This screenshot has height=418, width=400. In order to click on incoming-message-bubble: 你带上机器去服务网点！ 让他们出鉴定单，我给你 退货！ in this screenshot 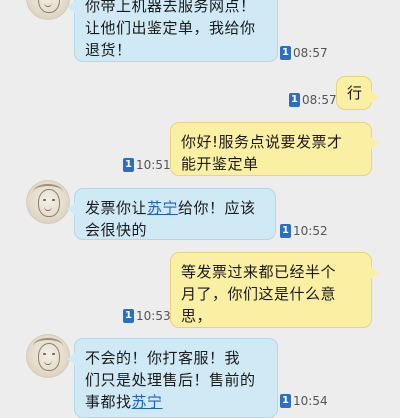, I will do `click(172, 31)`.